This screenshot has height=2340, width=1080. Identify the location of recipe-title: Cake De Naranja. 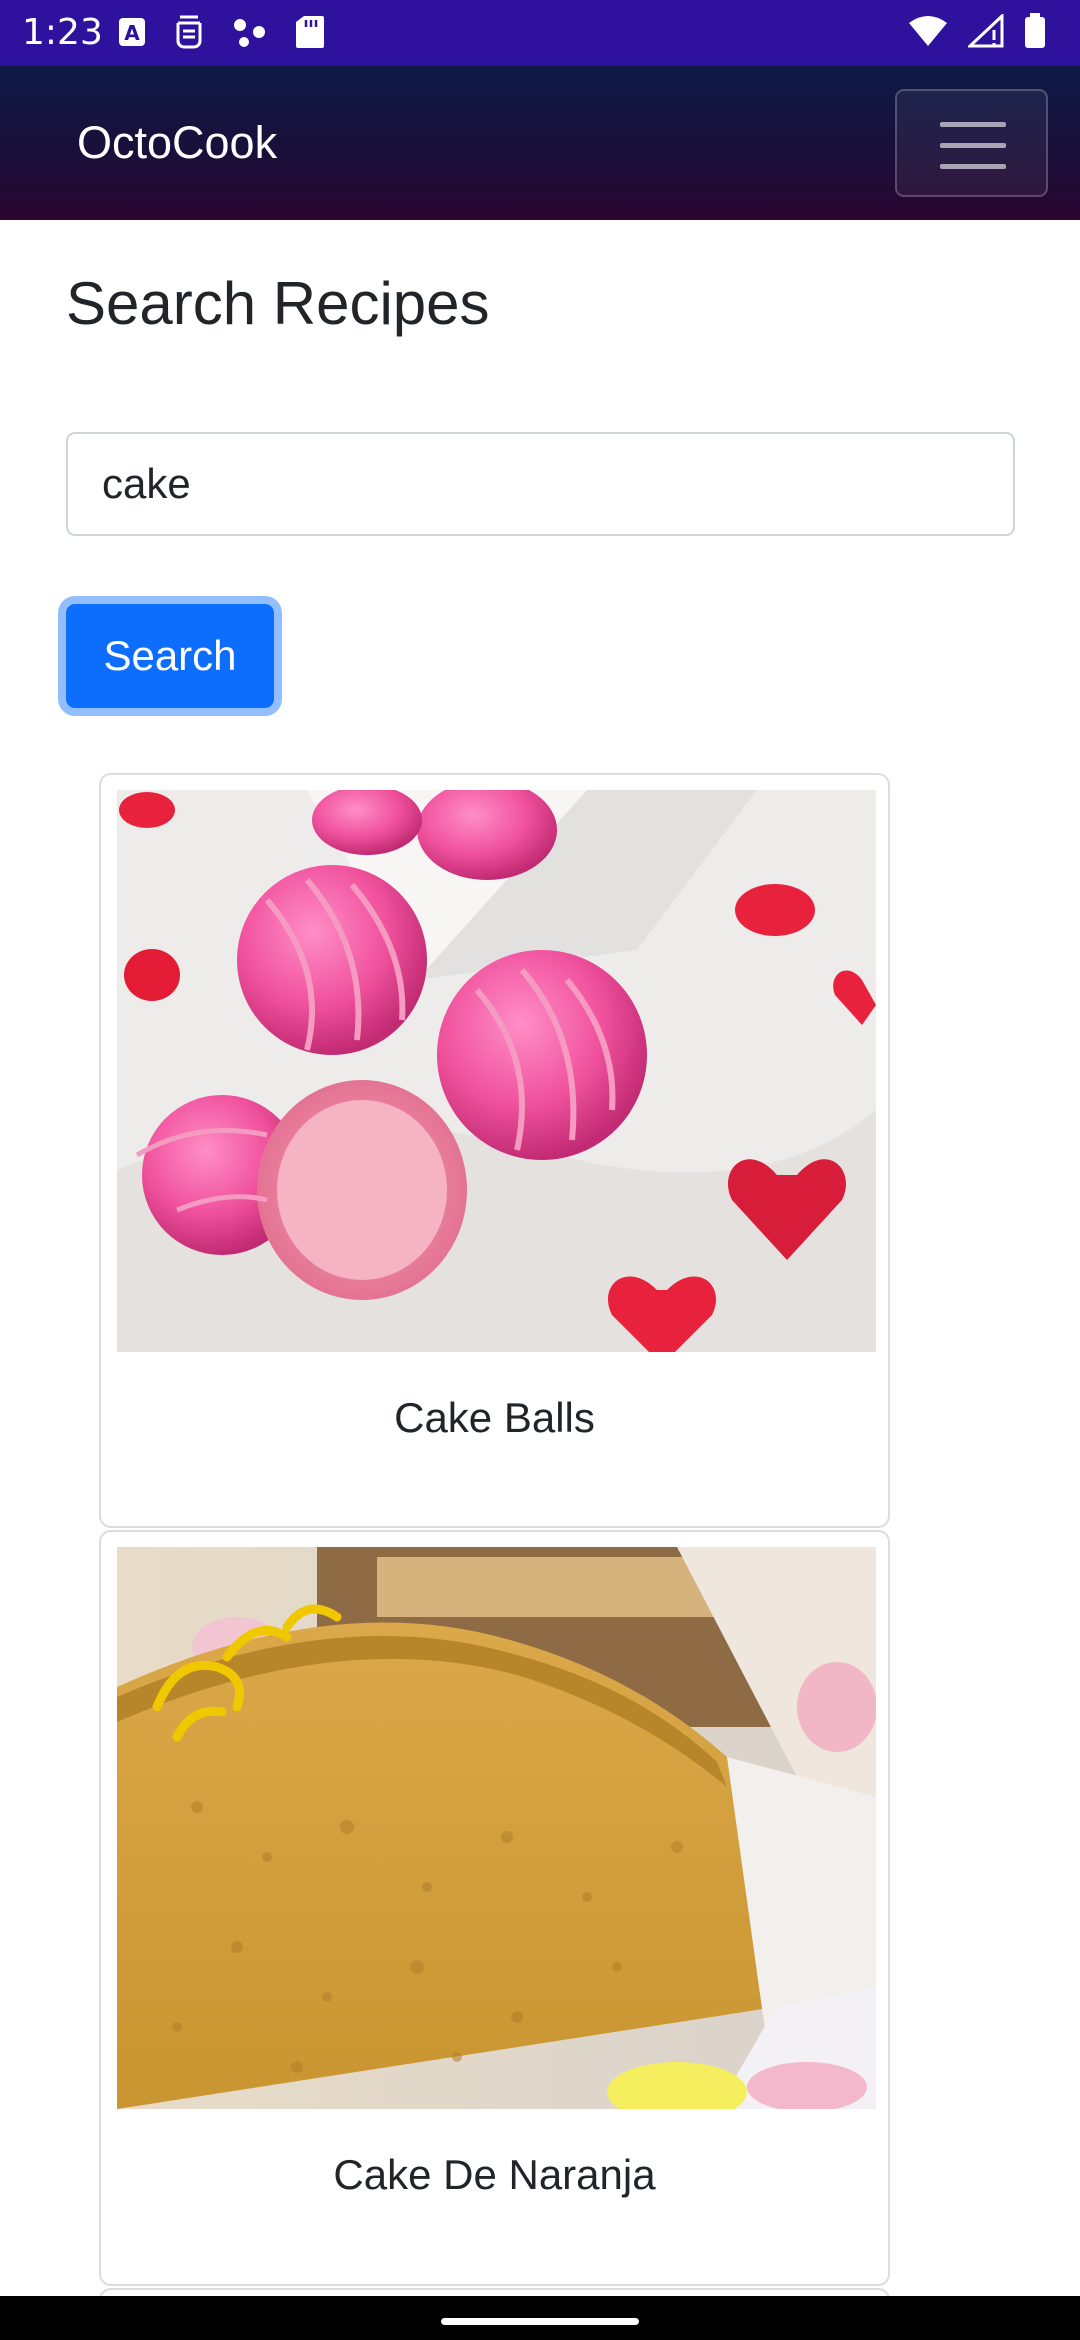
(494, 2175).